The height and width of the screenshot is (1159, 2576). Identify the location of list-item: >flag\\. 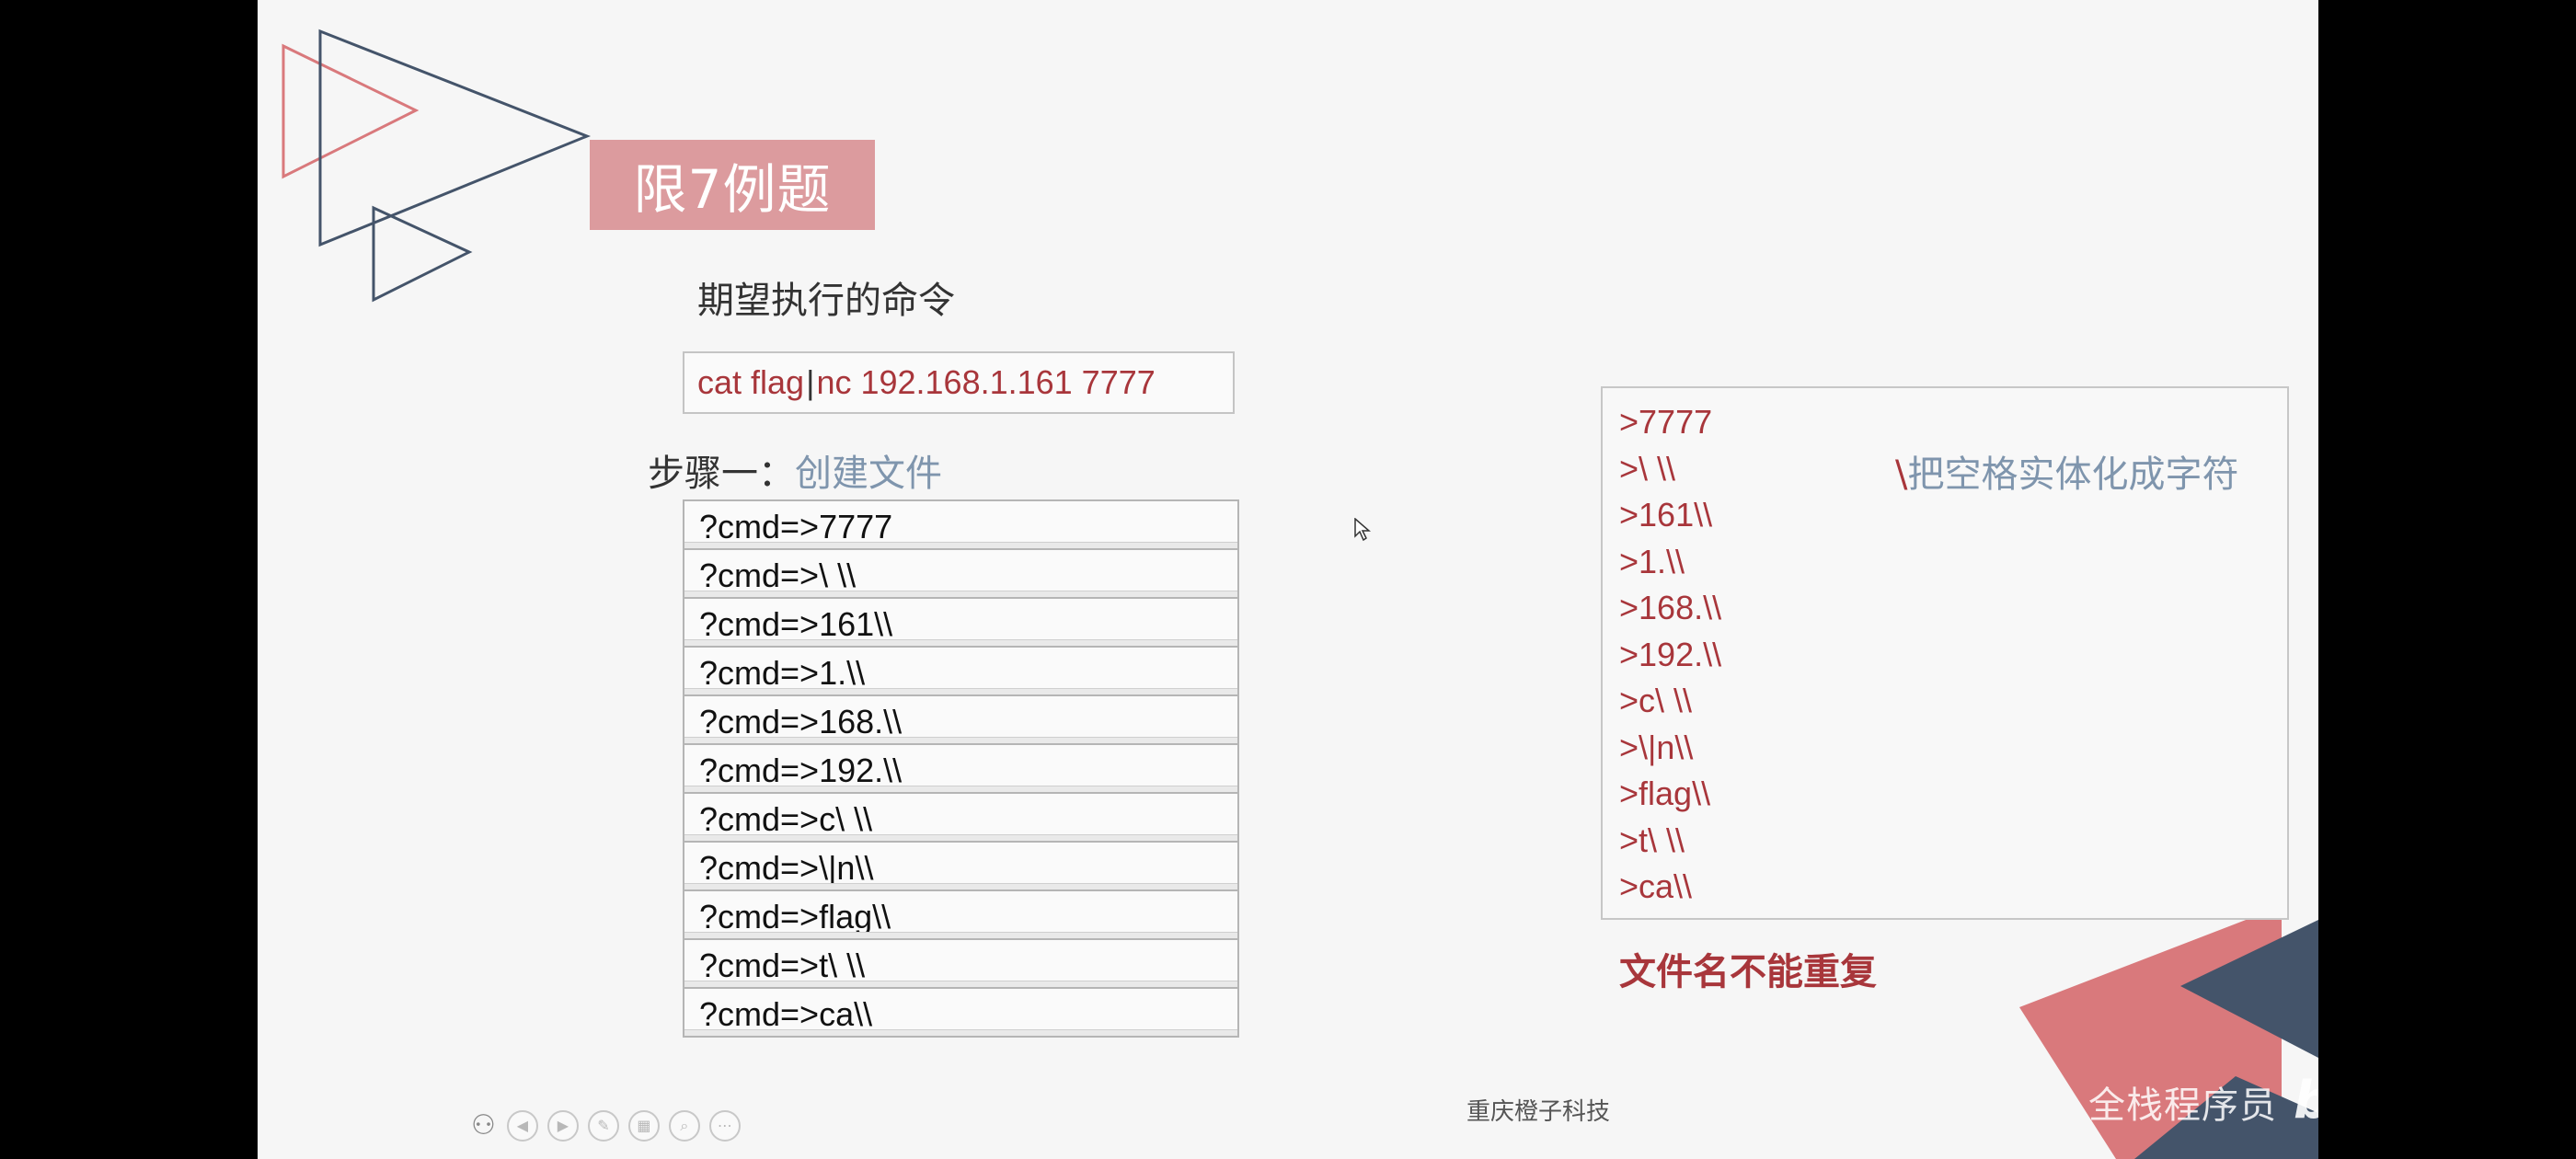
(1665, 793).